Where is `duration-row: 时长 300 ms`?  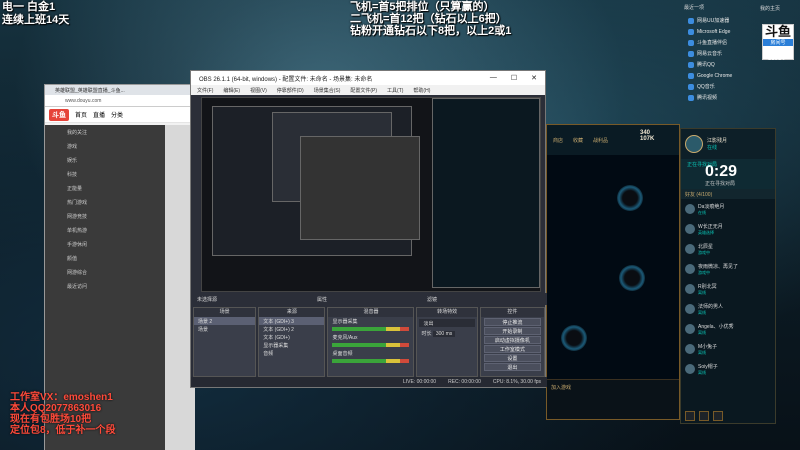 duration-row: 时长 300 ms is located at coordinates (446, 333).